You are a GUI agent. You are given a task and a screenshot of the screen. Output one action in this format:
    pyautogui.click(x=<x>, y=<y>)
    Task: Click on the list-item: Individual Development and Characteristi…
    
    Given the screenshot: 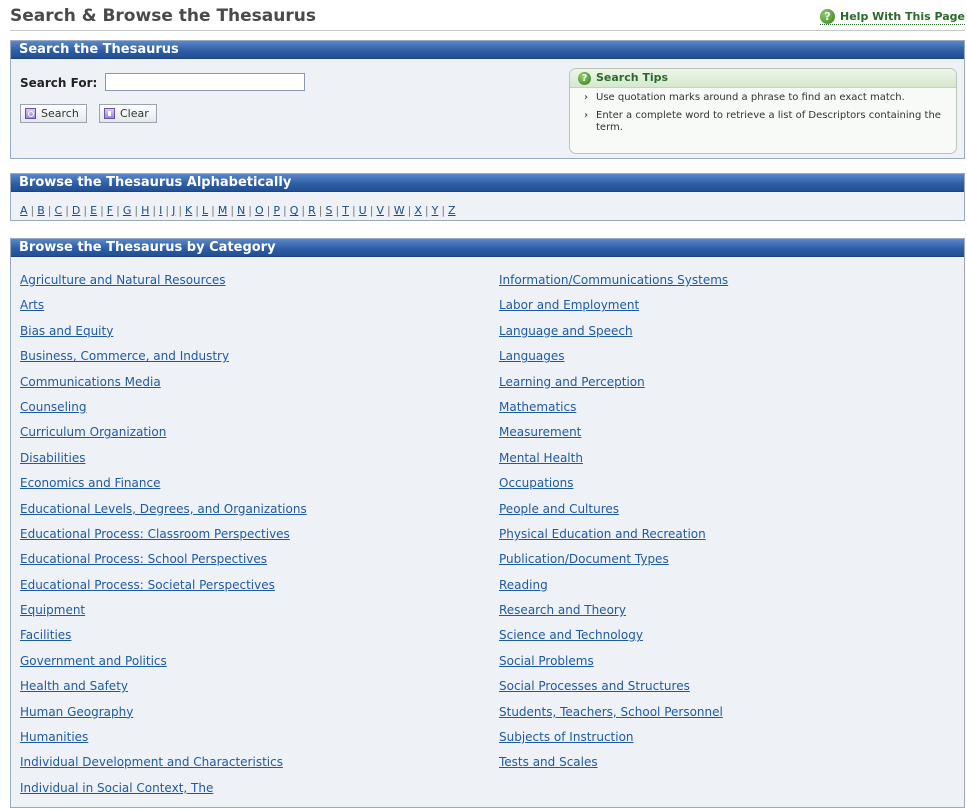 What is the action you would take?
    pyautogui.click(x=163, y=766)
    